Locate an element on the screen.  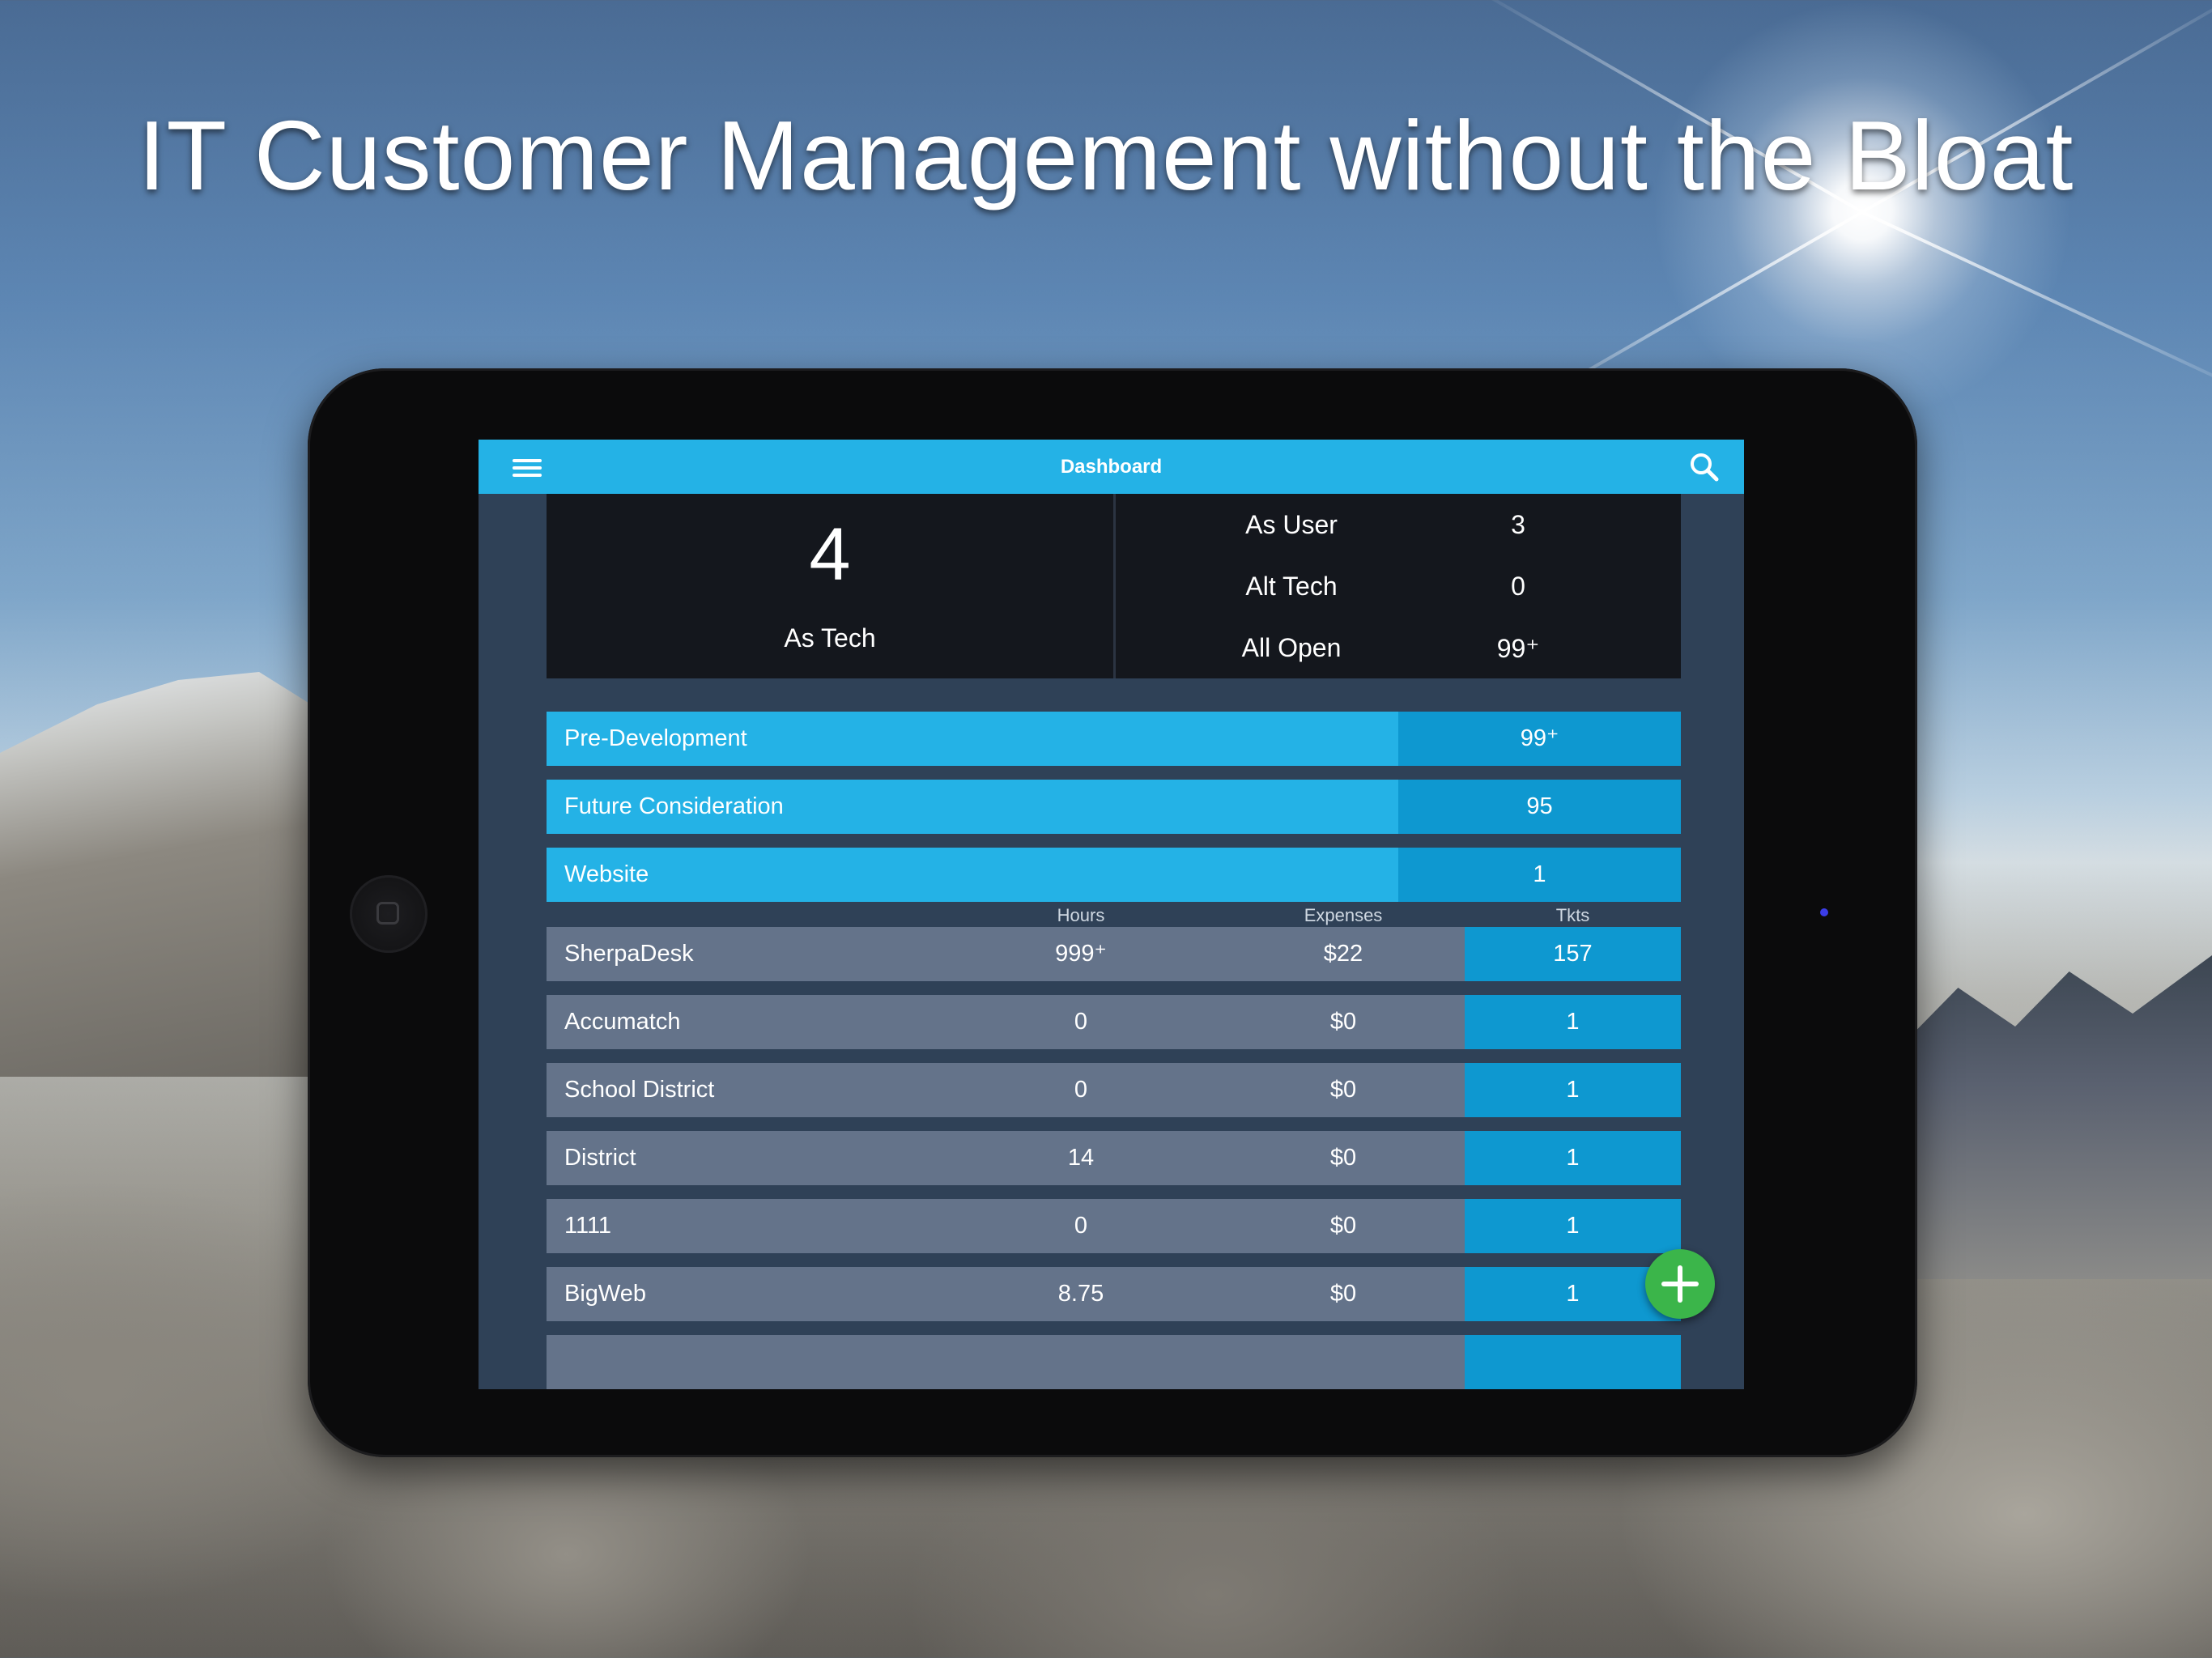
column-header-hours: Hours is located at coordinates (1081, 915).